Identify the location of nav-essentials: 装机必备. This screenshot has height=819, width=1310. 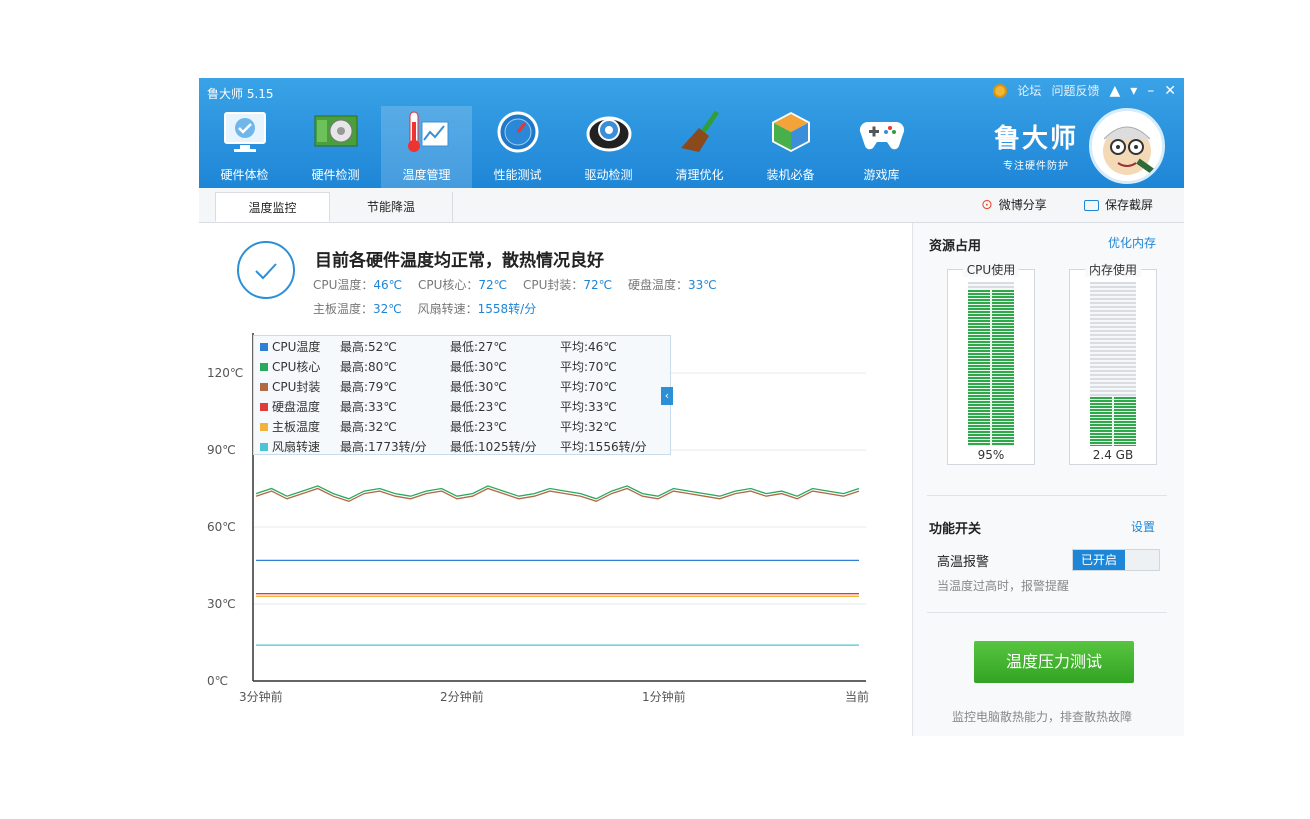
(790, 147).